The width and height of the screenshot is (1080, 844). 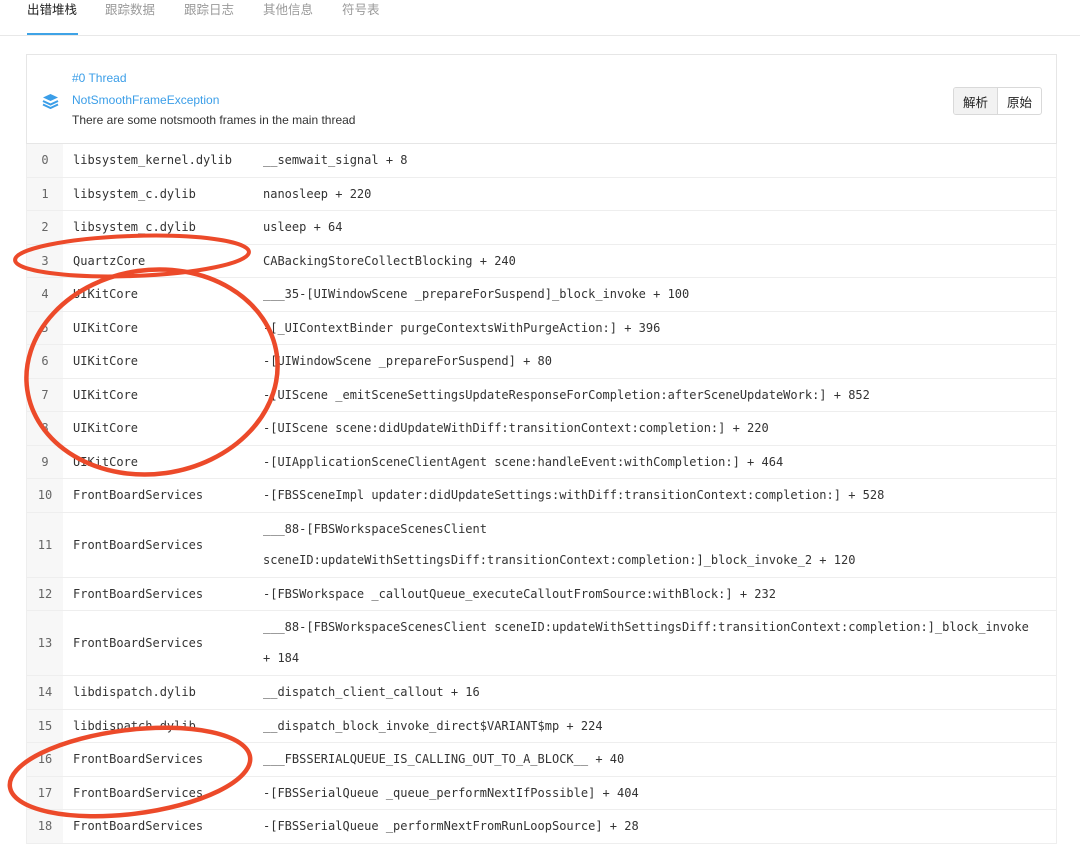 What do you see at coordinates (45, 227) in the screenshot?
I see `frame-index: 2` at bounding box center [45, 227].